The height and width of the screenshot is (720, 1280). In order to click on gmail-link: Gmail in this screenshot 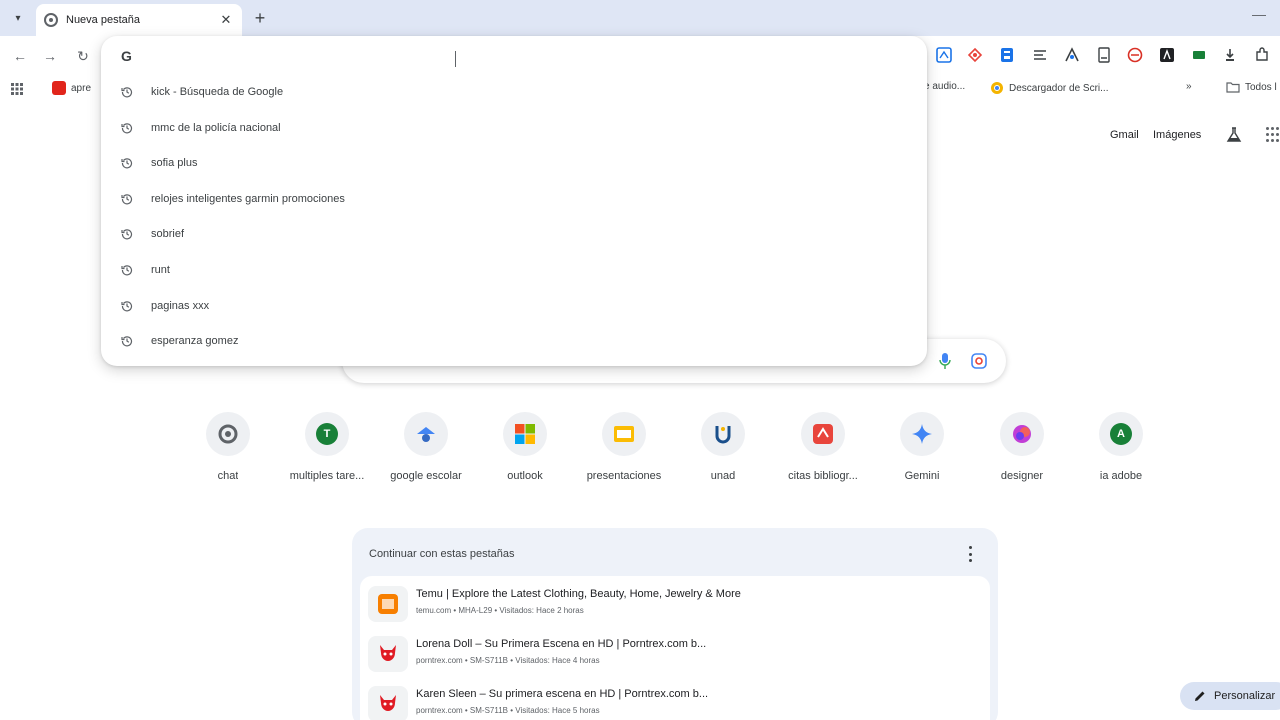, I will do `click(1124, 135)`.